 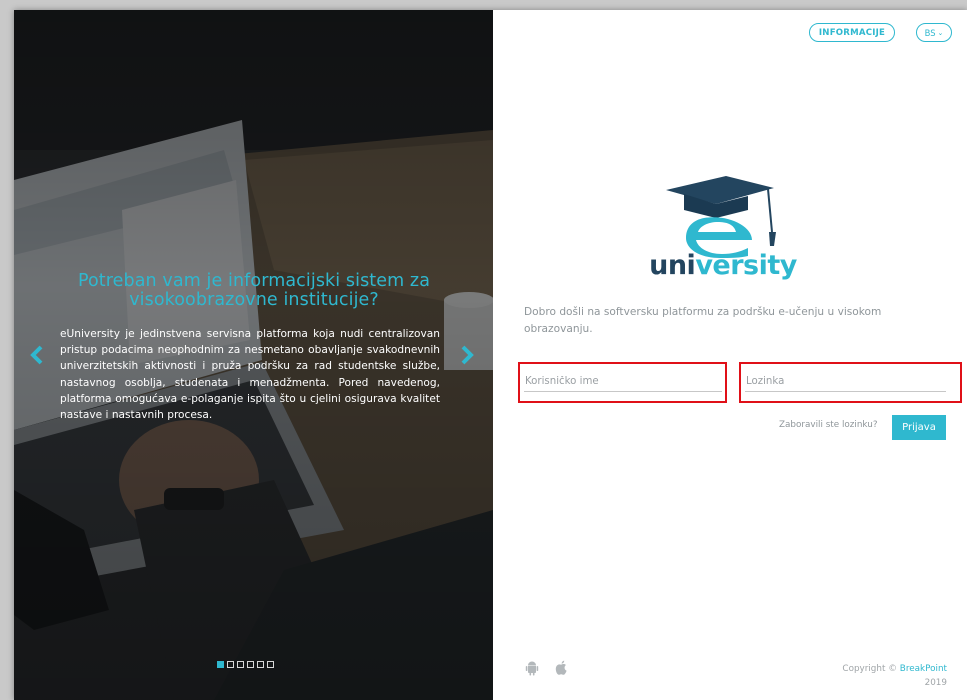 I want to click on chevron-left-icon, so click(x=36, y=355).